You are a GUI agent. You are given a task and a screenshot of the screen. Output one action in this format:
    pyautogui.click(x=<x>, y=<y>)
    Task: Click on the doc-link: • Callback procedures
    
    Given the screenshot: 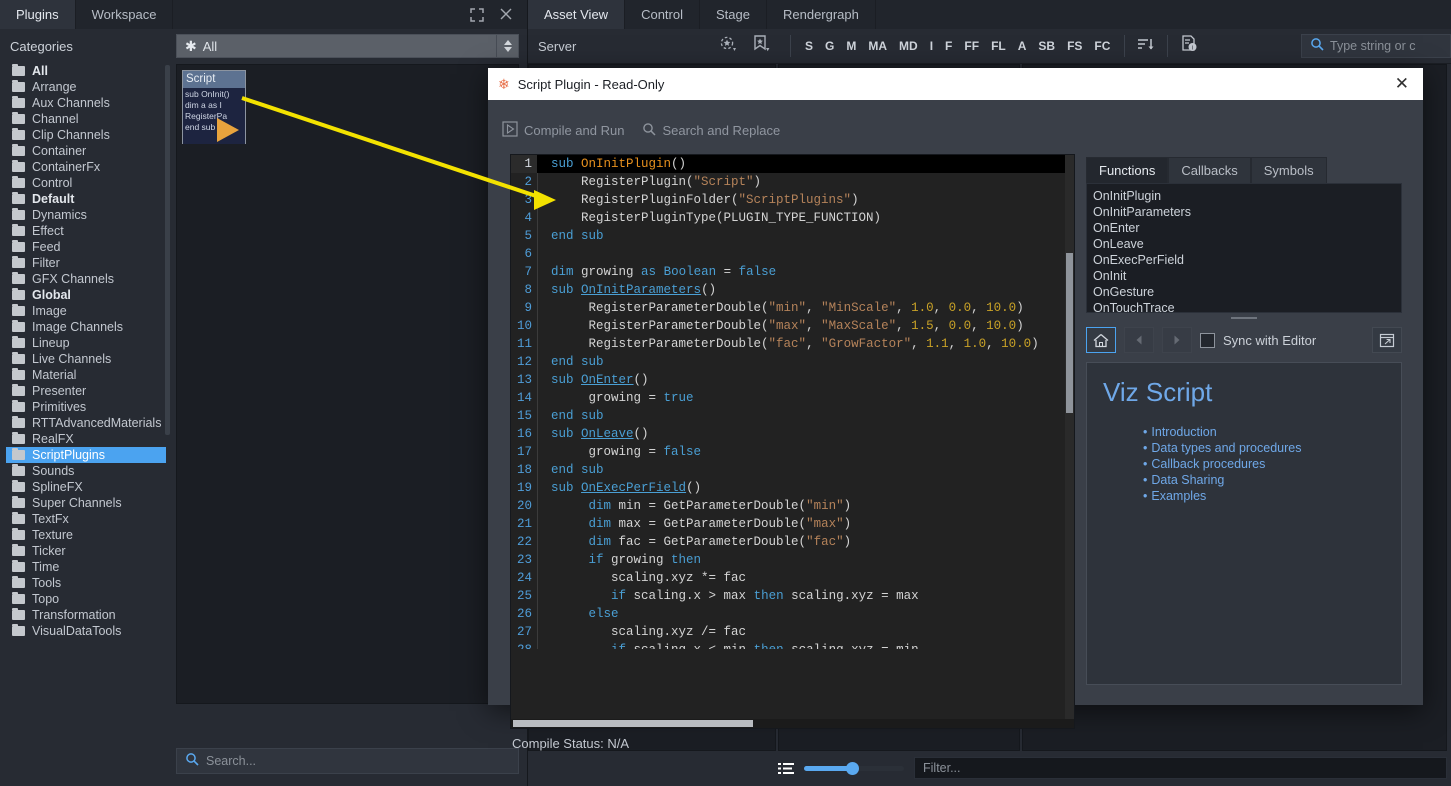 What is the action you would take?
    pyautogui.click(x=1244, y=464)
    